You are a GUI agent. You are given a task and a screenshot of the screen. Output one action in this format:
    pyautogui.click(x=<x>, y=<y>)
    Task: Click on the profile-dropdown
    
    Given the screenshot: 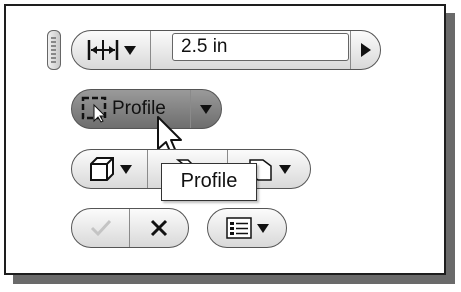 What is the action you would take?
    pyautogui.click(x=205, y=109)
    